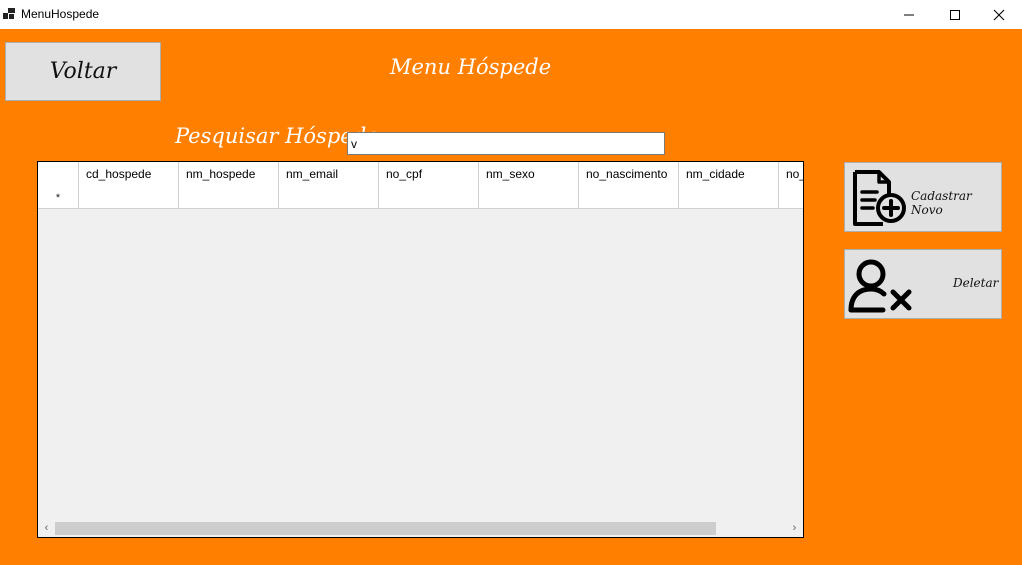 This screenshot has width=1022, height=565. Describe the element at coordinates (923, 284) in the screenshot. I see `delete-guest-button: Deletar` at that location.